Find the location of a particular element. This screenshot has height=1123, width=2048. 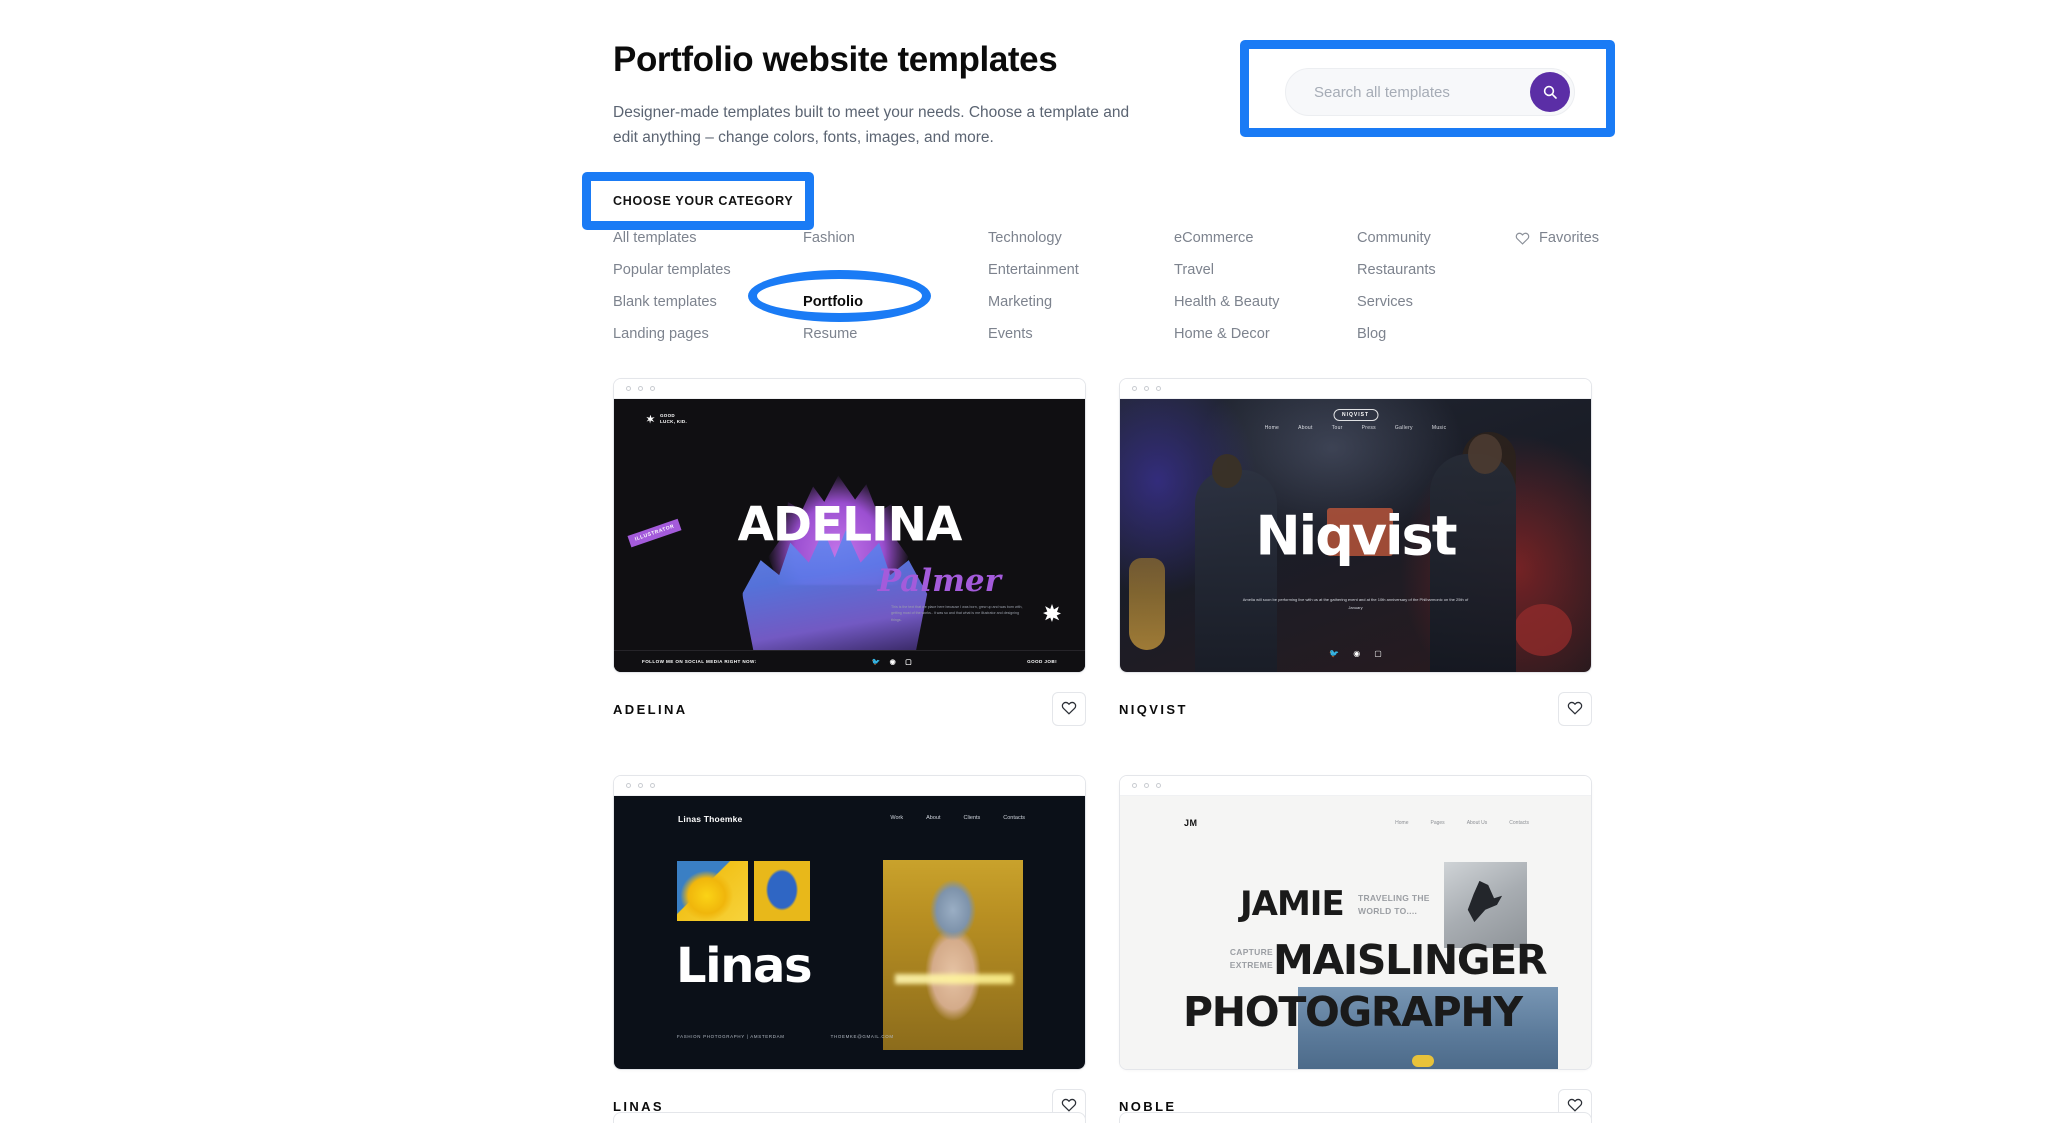

category-item-marketing: Marketing is located at coordinates (1081, 302).